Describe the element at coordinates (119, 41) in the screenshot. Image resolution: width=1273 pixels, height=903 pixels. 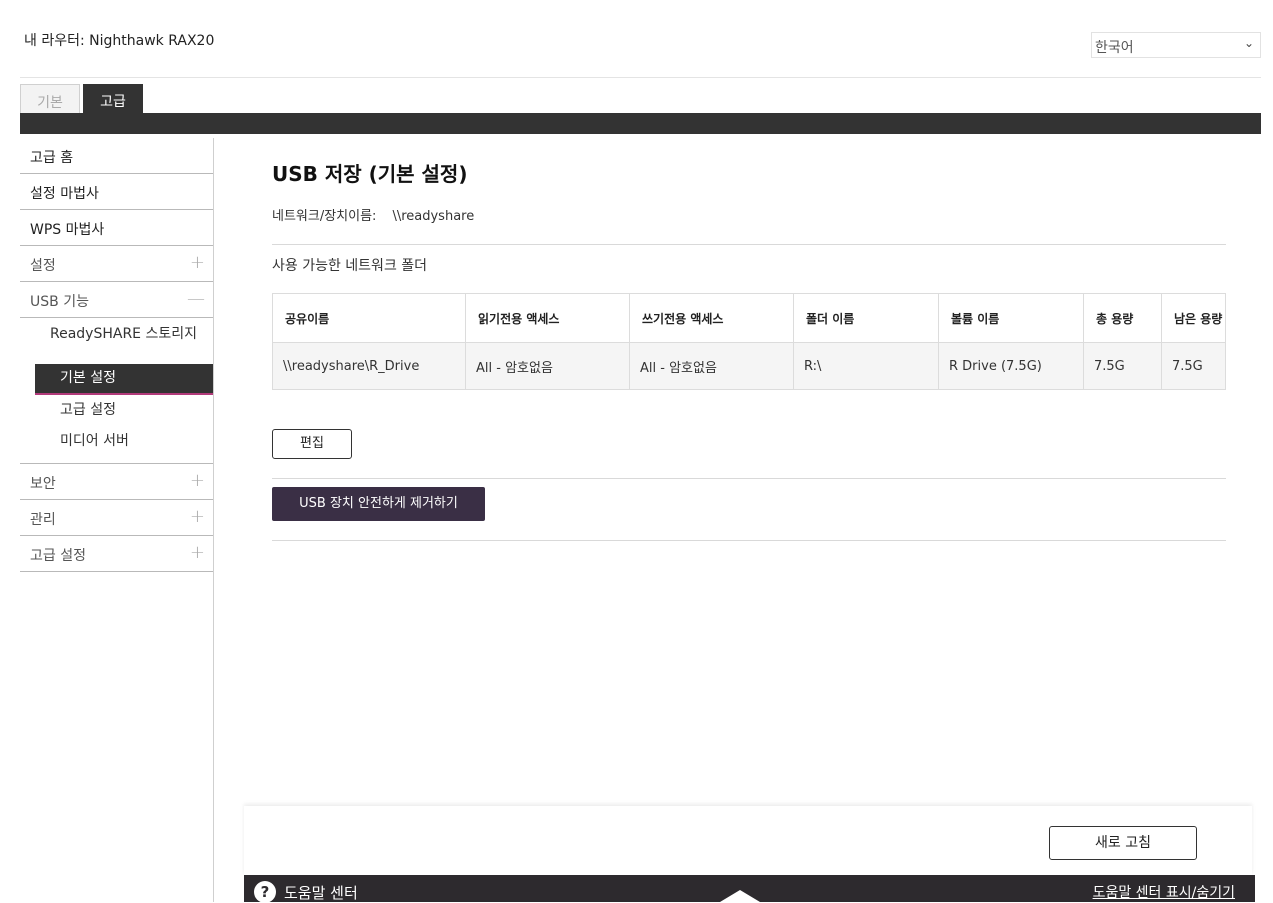
I see `router-title: 내 라우터: Nighthawk RAX20` at that location.